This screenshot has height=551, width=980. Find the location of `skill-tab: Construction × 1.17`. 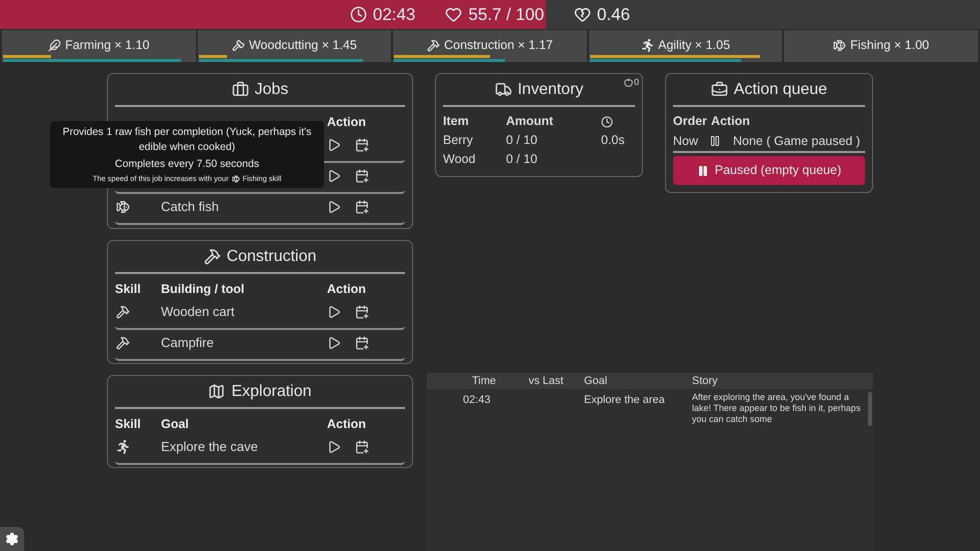

skill-tab: Construction × 1.17 is located at coordinates (490, 46).